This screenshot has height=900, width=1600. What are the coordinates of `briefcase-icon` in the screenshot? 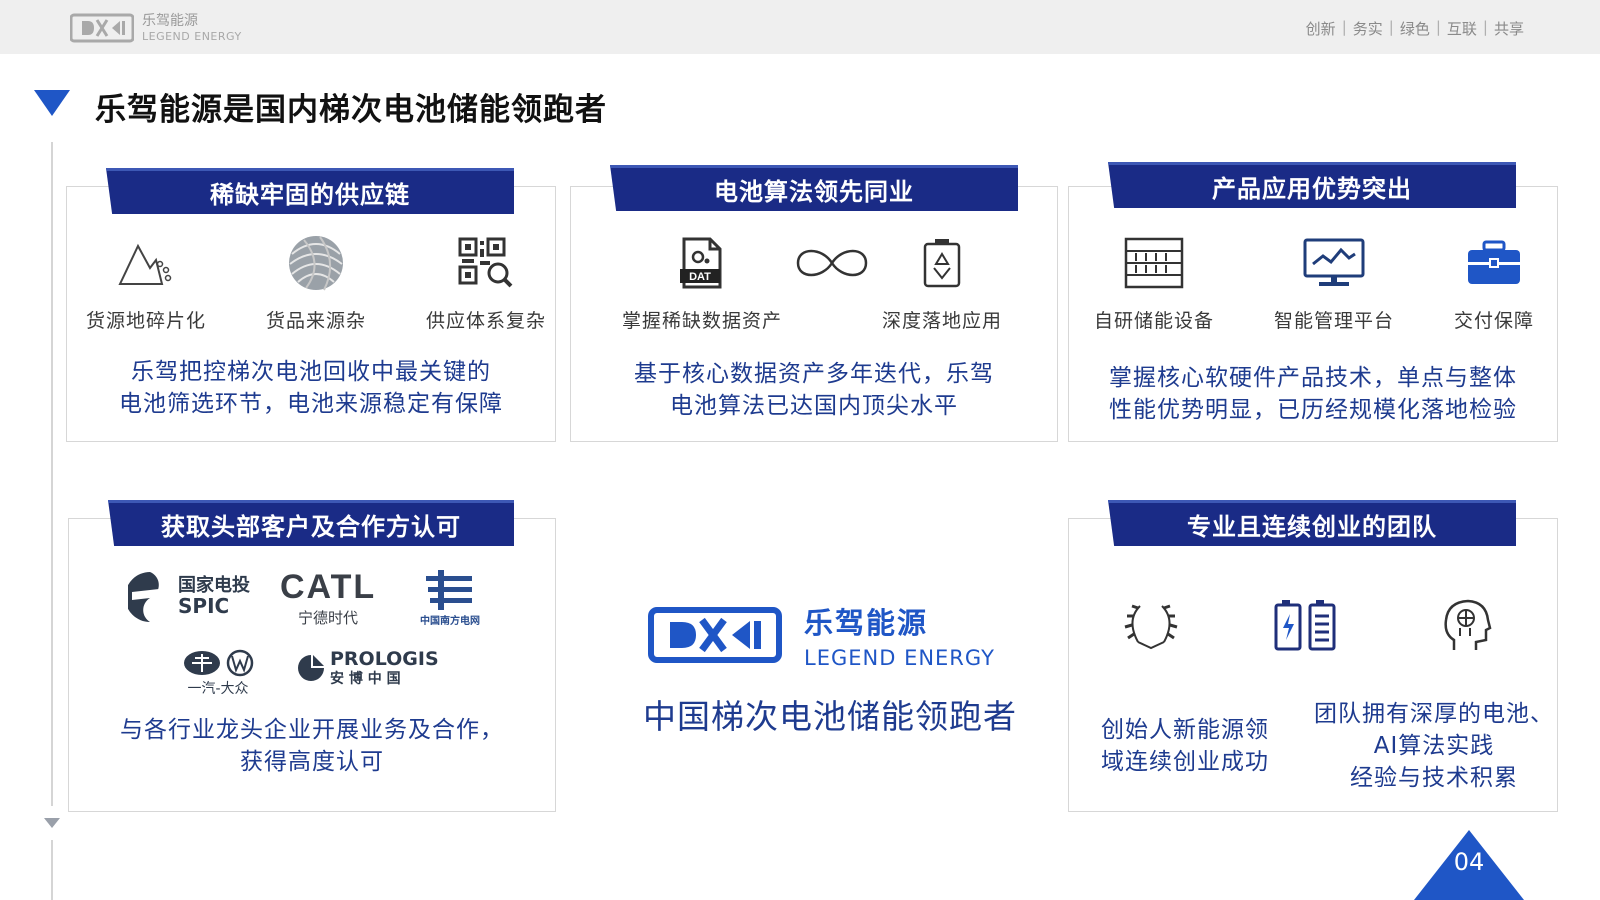 It's located at (1493, 262).